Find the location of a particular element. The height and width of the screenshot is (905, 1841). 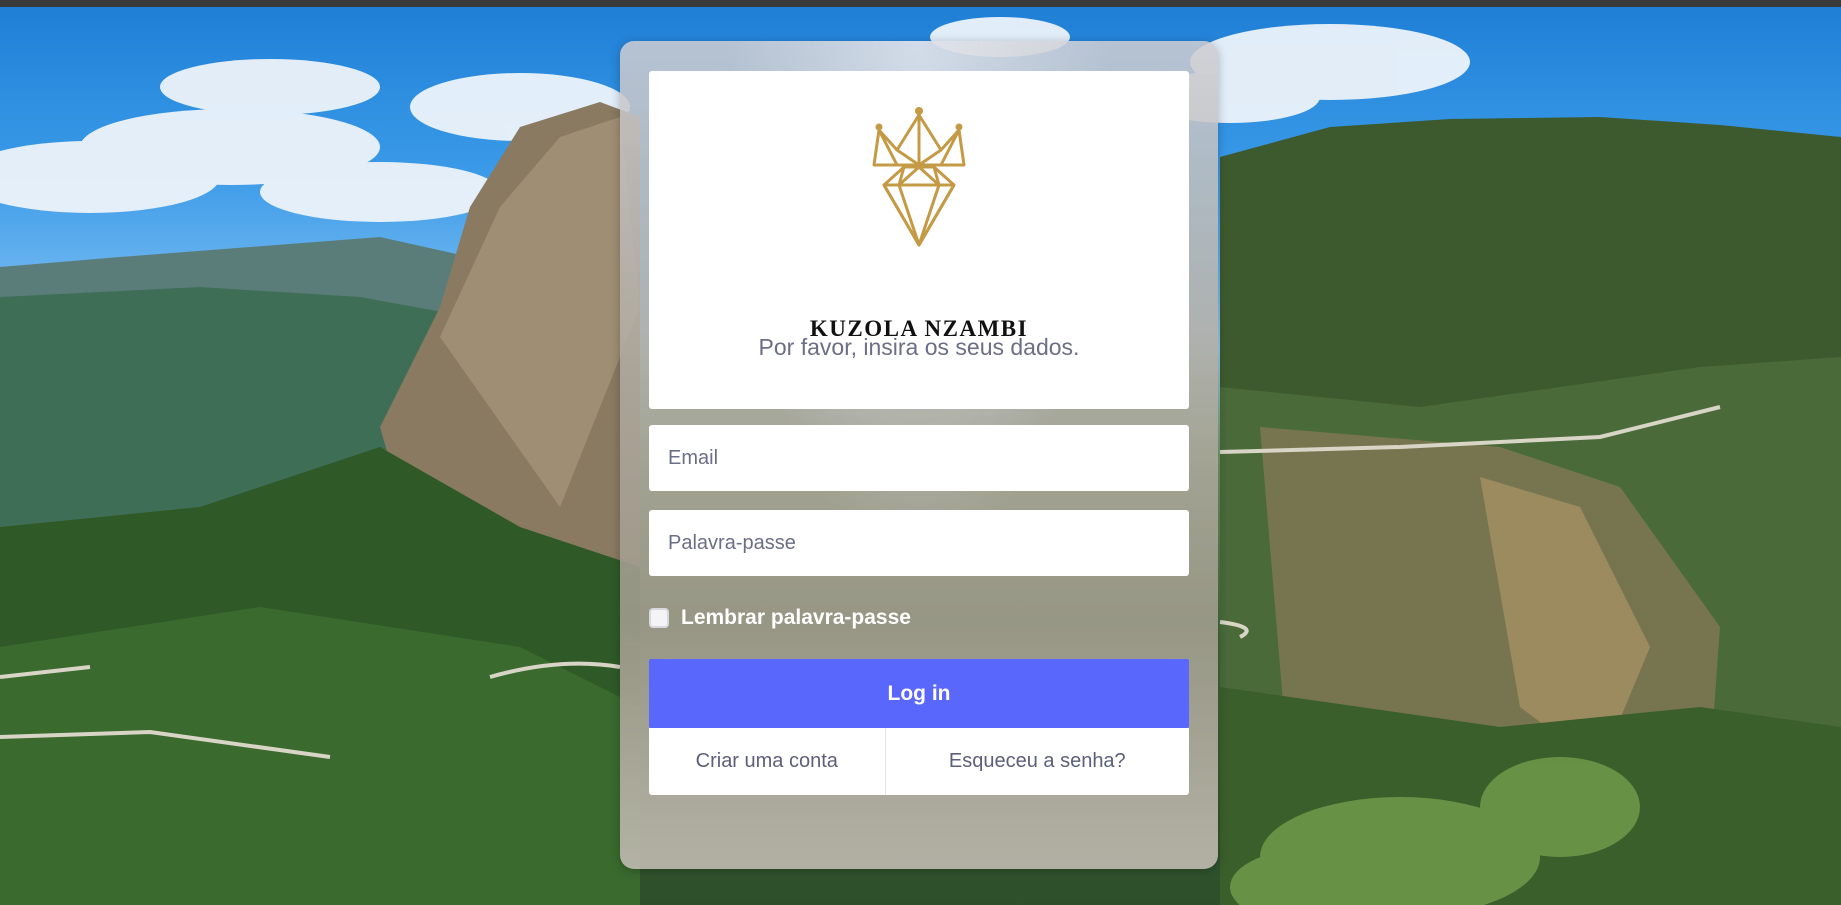

create-account-link: Criar uma conta is located at coordinates (767, 761).